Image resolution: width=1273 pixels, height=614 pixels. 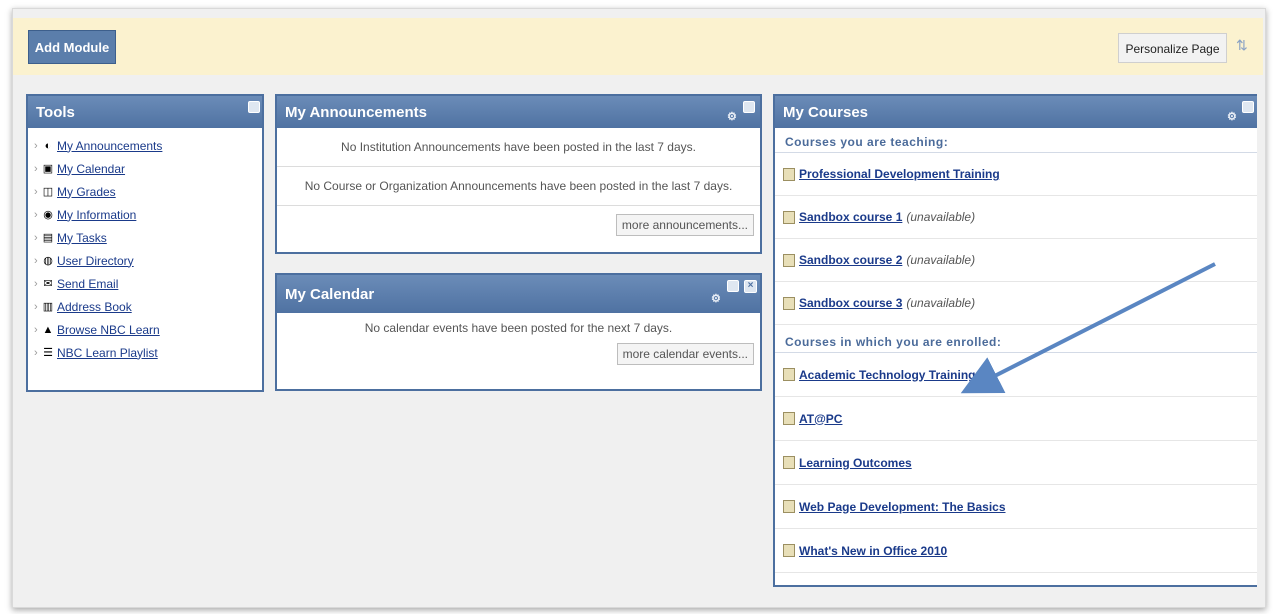 What do you see at coordinates (820, 419) in the screenshot?
I see `course-link: AT@PC` at bounding box center [820, 419].